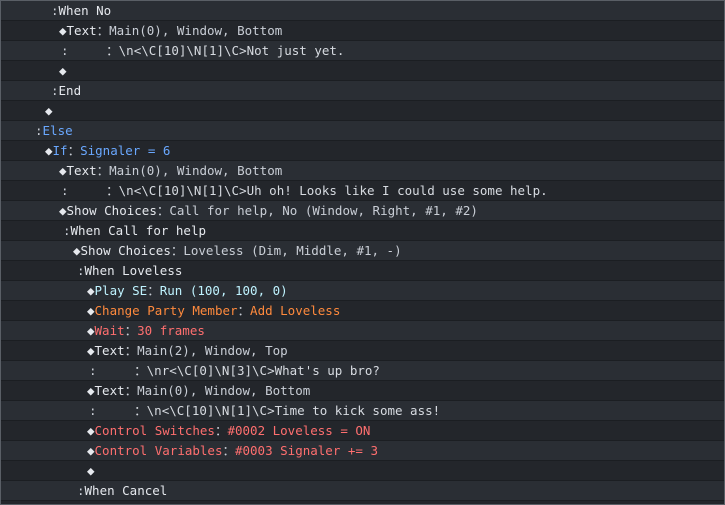 This screenshot has width=725, height=505. Describe the element at coordinates (85, 10) in the screenshot. I see `command-text: When No` at that location.